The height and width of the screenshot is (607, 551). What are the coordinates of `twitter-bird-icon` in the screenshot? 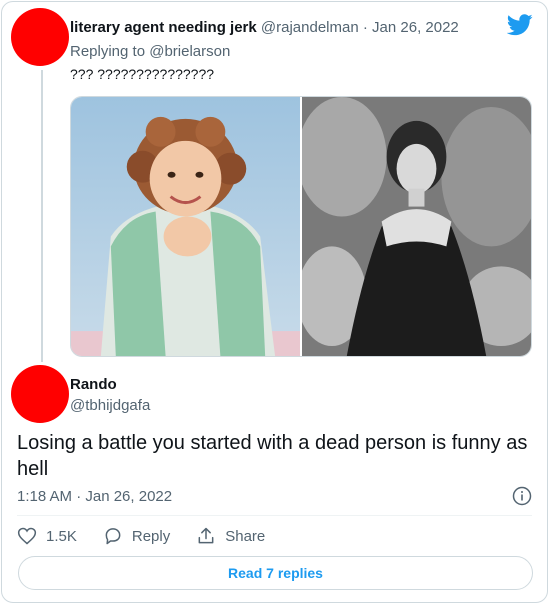 It's located at (520, 25).